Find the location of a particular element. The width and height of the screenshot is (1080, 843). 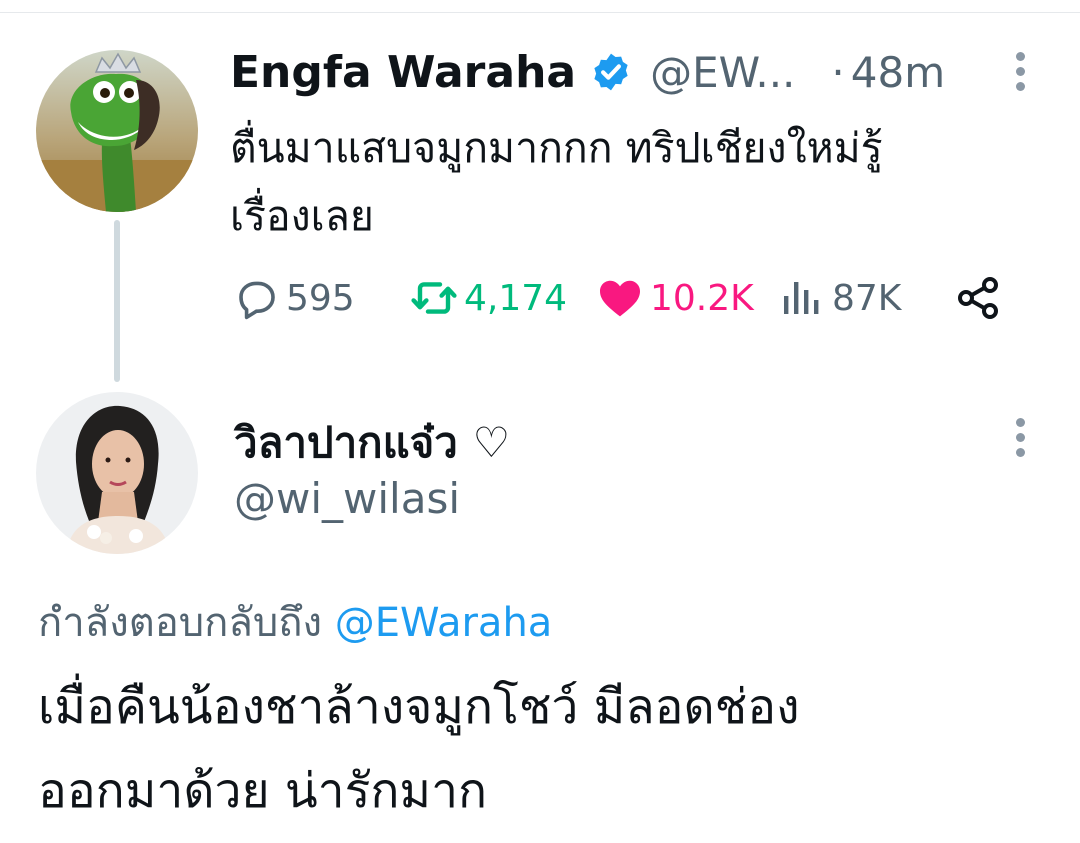

replying-to-label: กำลังตอบกลับถึง is located at coordinates (180, 623).